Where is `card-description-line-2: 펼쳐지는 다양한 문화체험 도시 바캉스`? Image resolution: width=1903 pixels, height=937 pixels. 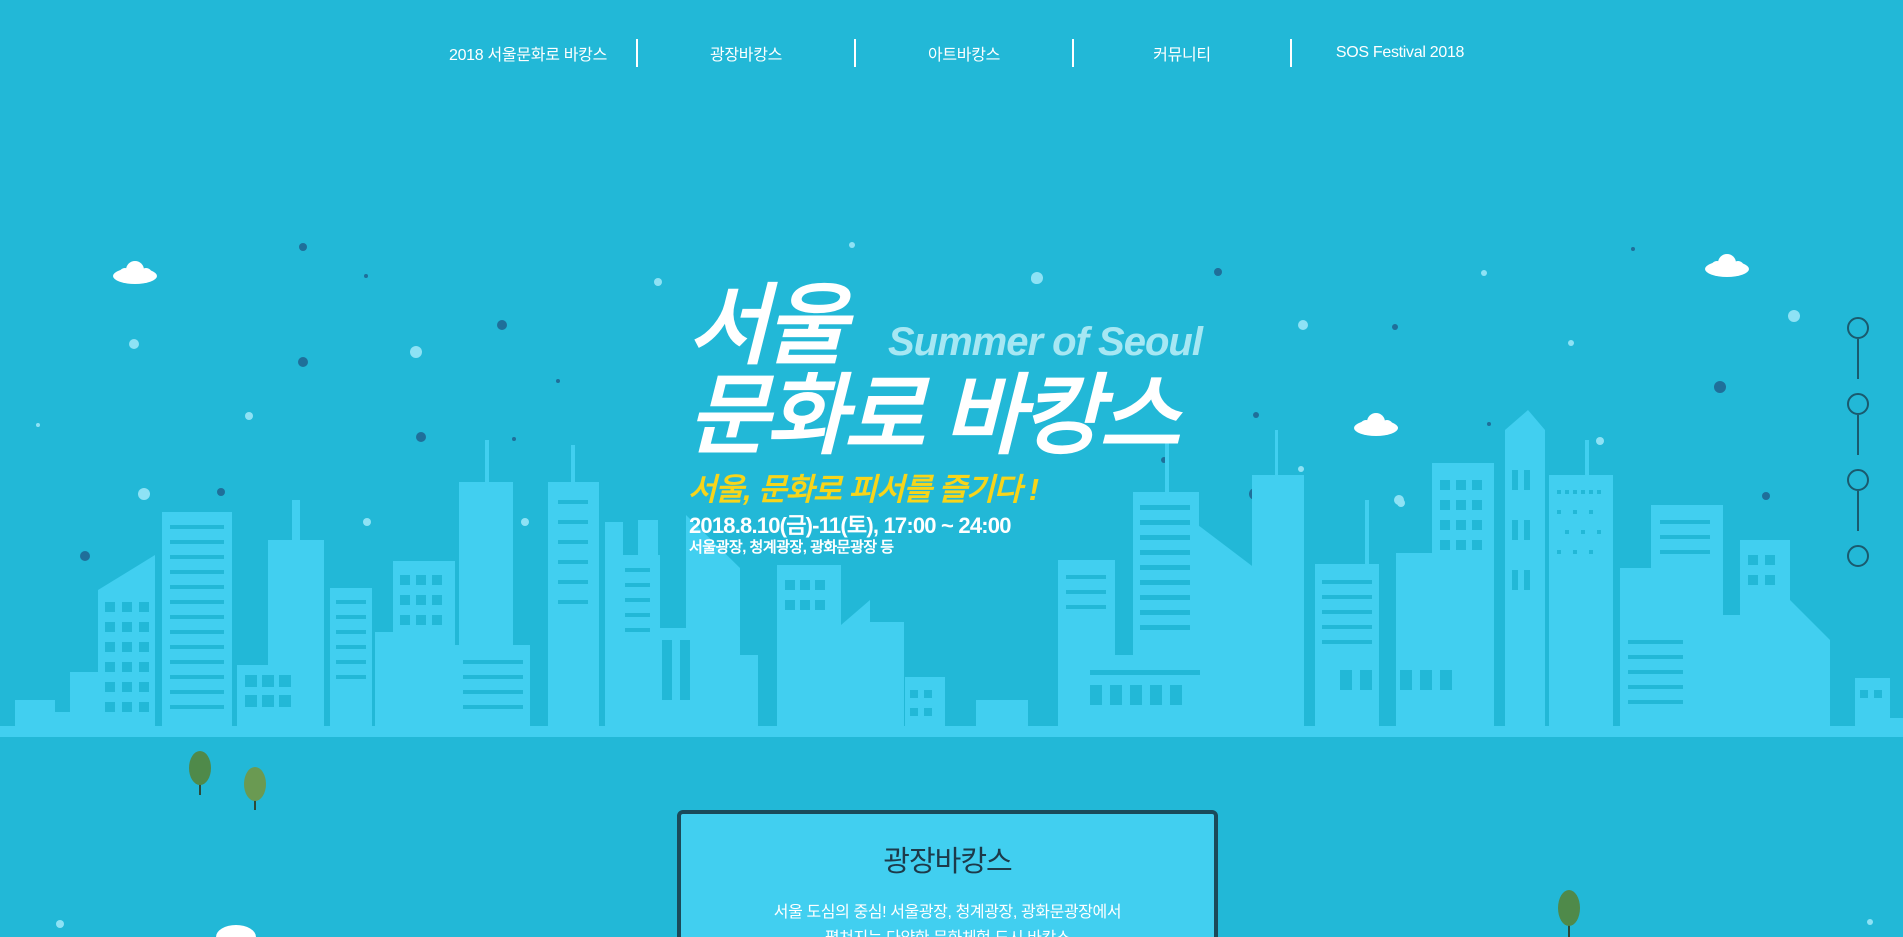 card-description-line-2: 펼쳐지는 다양한 문화체험 도시 바캉스 is located at coordinates (947, 931).